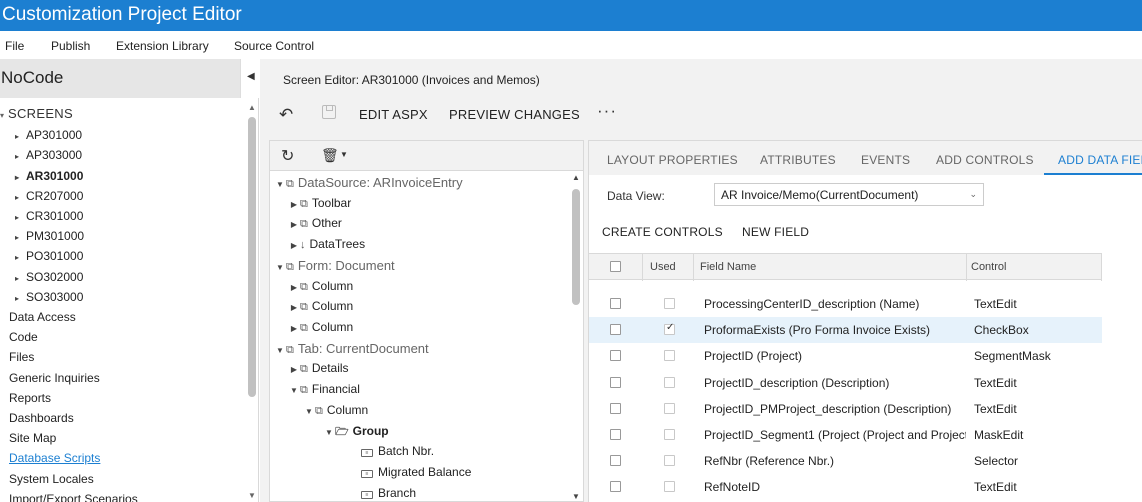 The width and height of the screenshot is (1142, 502). I want to click on table-row: ProjectID (Project) SegmentMask, so click(845, 356).